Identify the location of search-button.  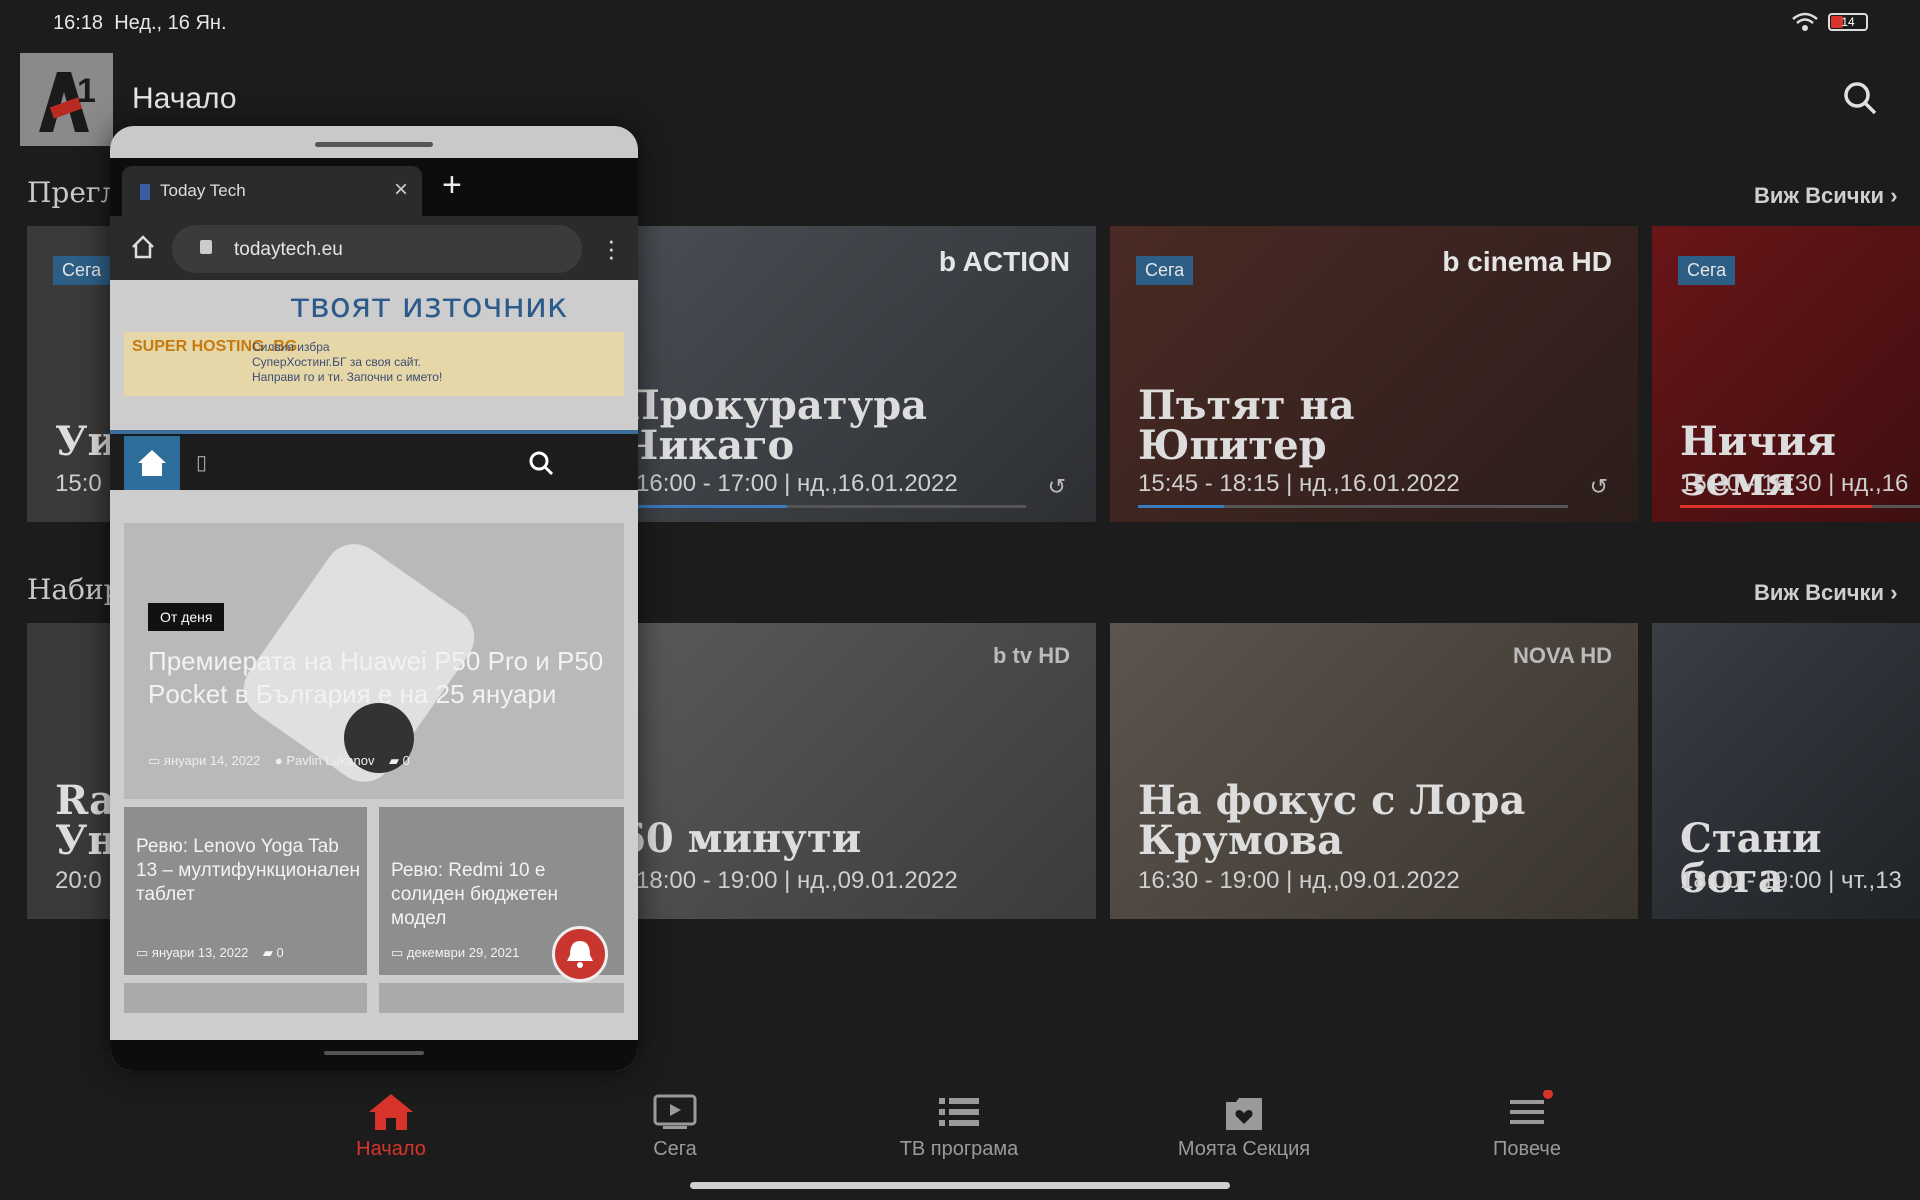
(1860, 98).